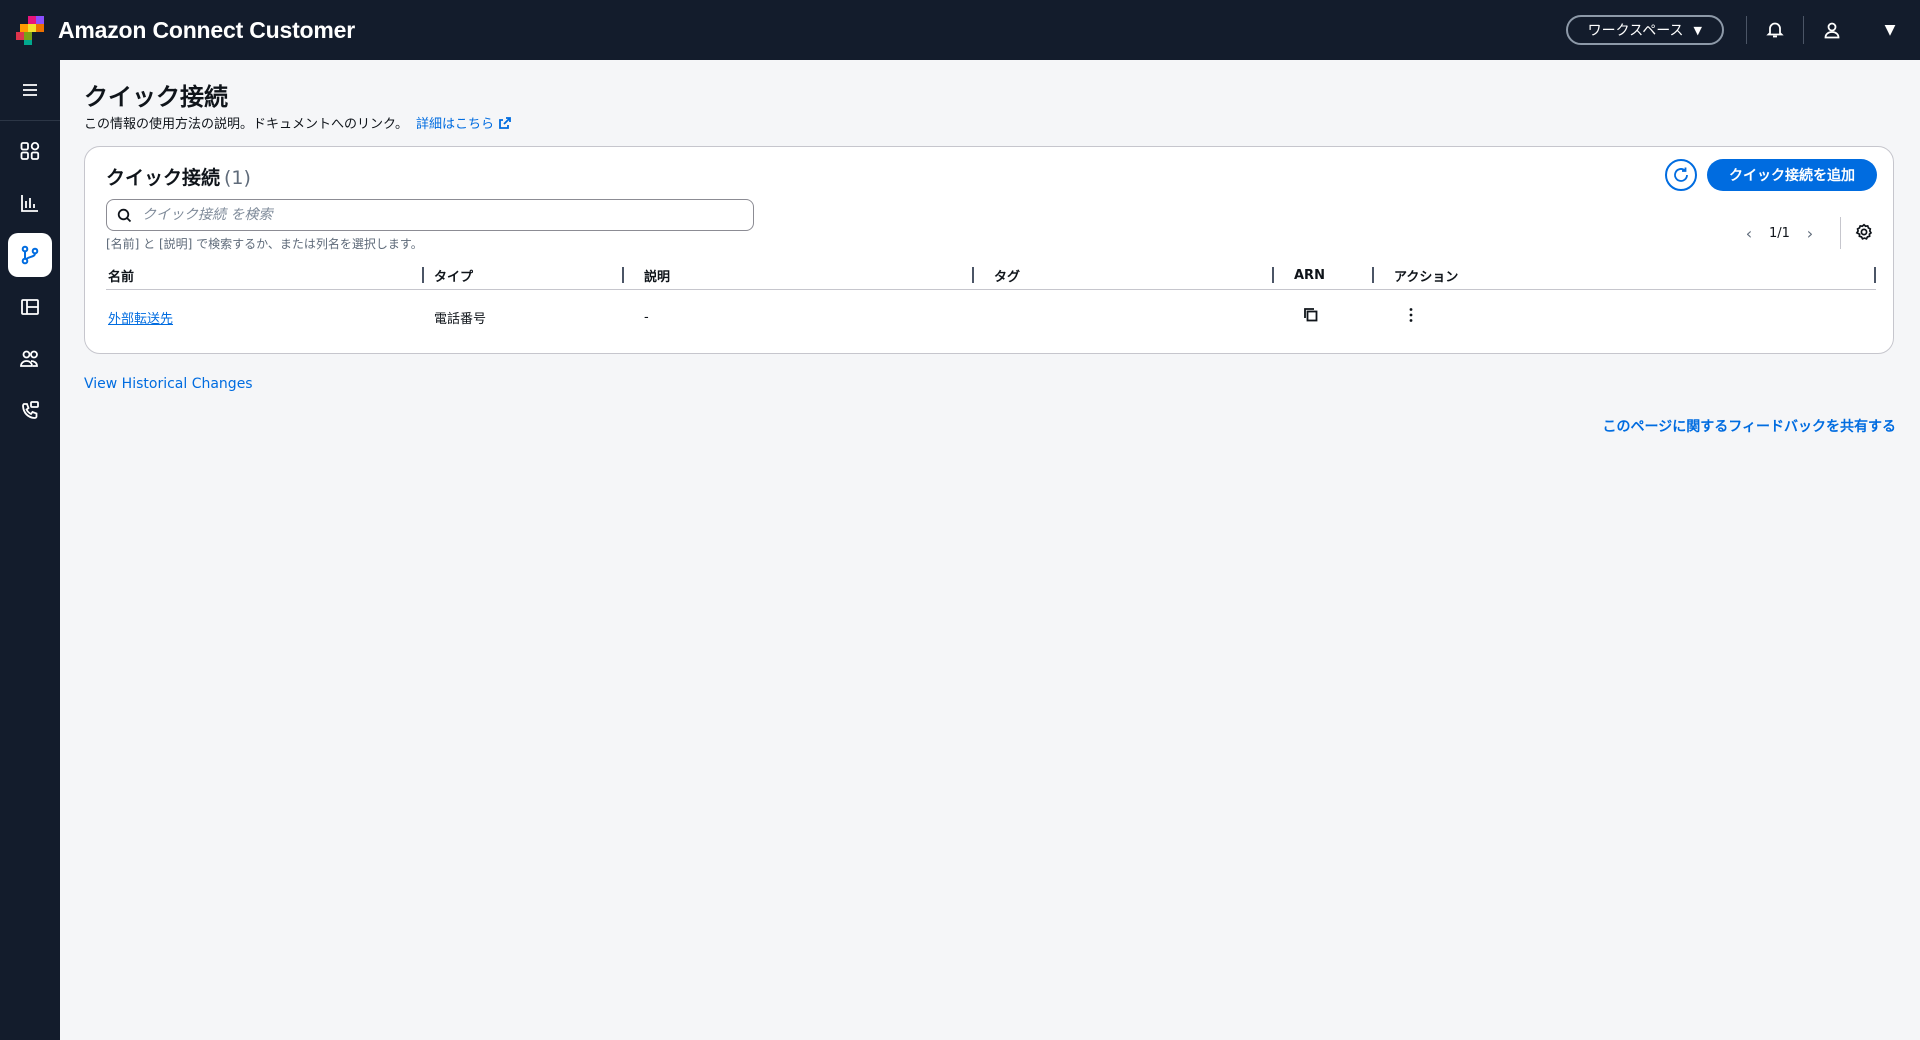 The width and height of the screenshot is (1920, 1040). I want to click on user-profile-button, so click(1832, 30).